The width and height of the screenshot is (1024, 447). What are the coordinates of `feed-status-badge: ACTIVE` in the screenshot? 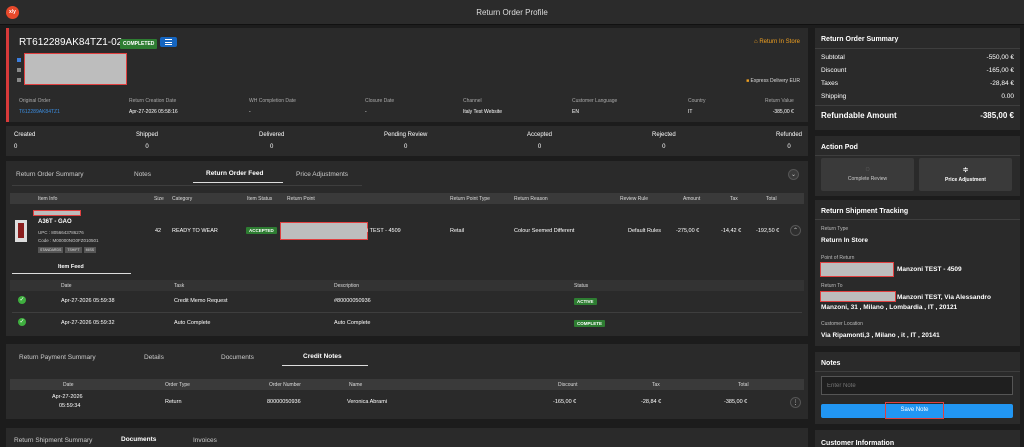 It's located at (585, 301).